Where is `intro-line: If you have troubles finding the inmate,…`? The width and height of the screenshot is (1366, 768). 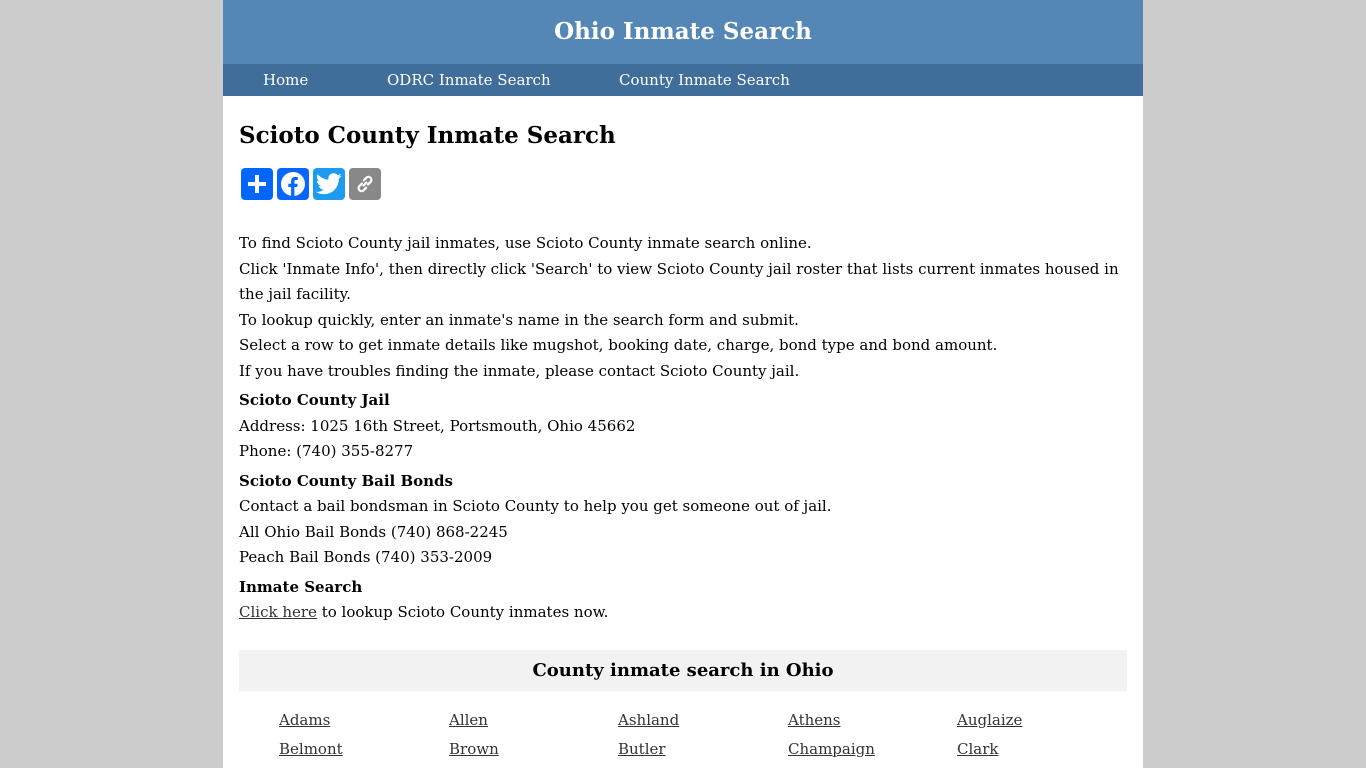 intro-line: If you have troubles finding the inmate,… is located at coordinates (519, 370).